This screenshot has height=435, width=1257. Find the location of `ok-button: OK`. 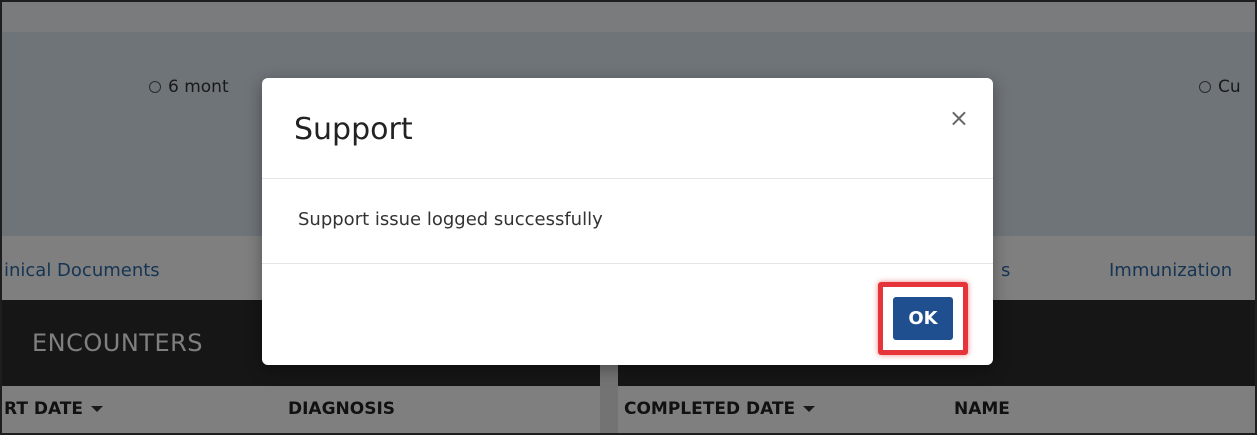

ok-button: OK is located at coordinates (923, 318).